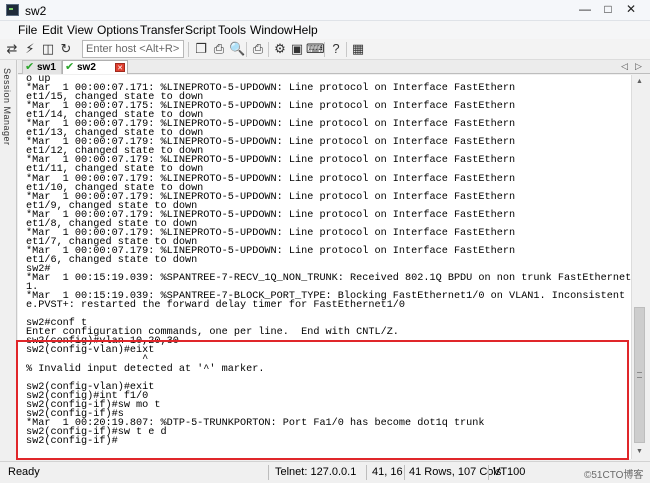 The width and height of the screenshot is (650, 483). Describe the element at coordinates (8, 260) in the screenshot. I see `session-manager-panel: Session Manager` at that location.